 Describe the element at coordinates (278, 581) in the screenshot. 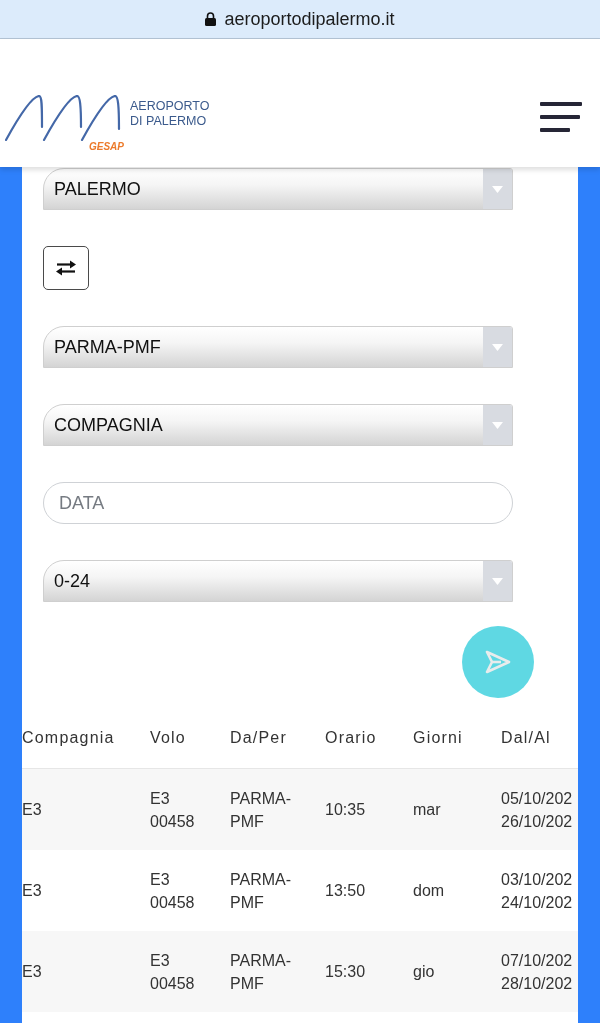

I see `select-field: 0-24` at that location.